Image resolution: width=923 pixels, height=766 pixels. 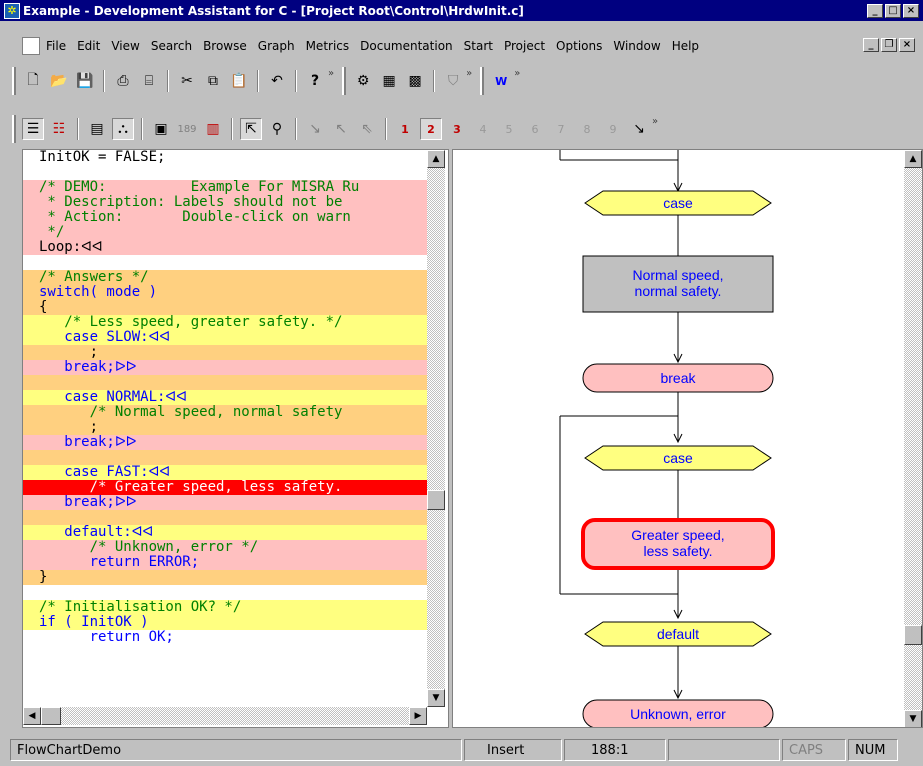 I want to click on build-icon: ⚙, so click(x=363, y=81).